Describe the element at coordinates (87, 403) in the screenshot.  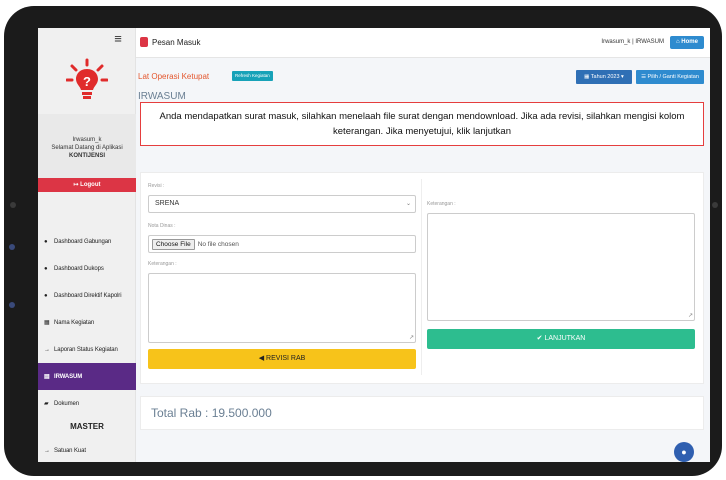
I see `sidebar-item-dokumen: ▰ Dokumen` at that location.